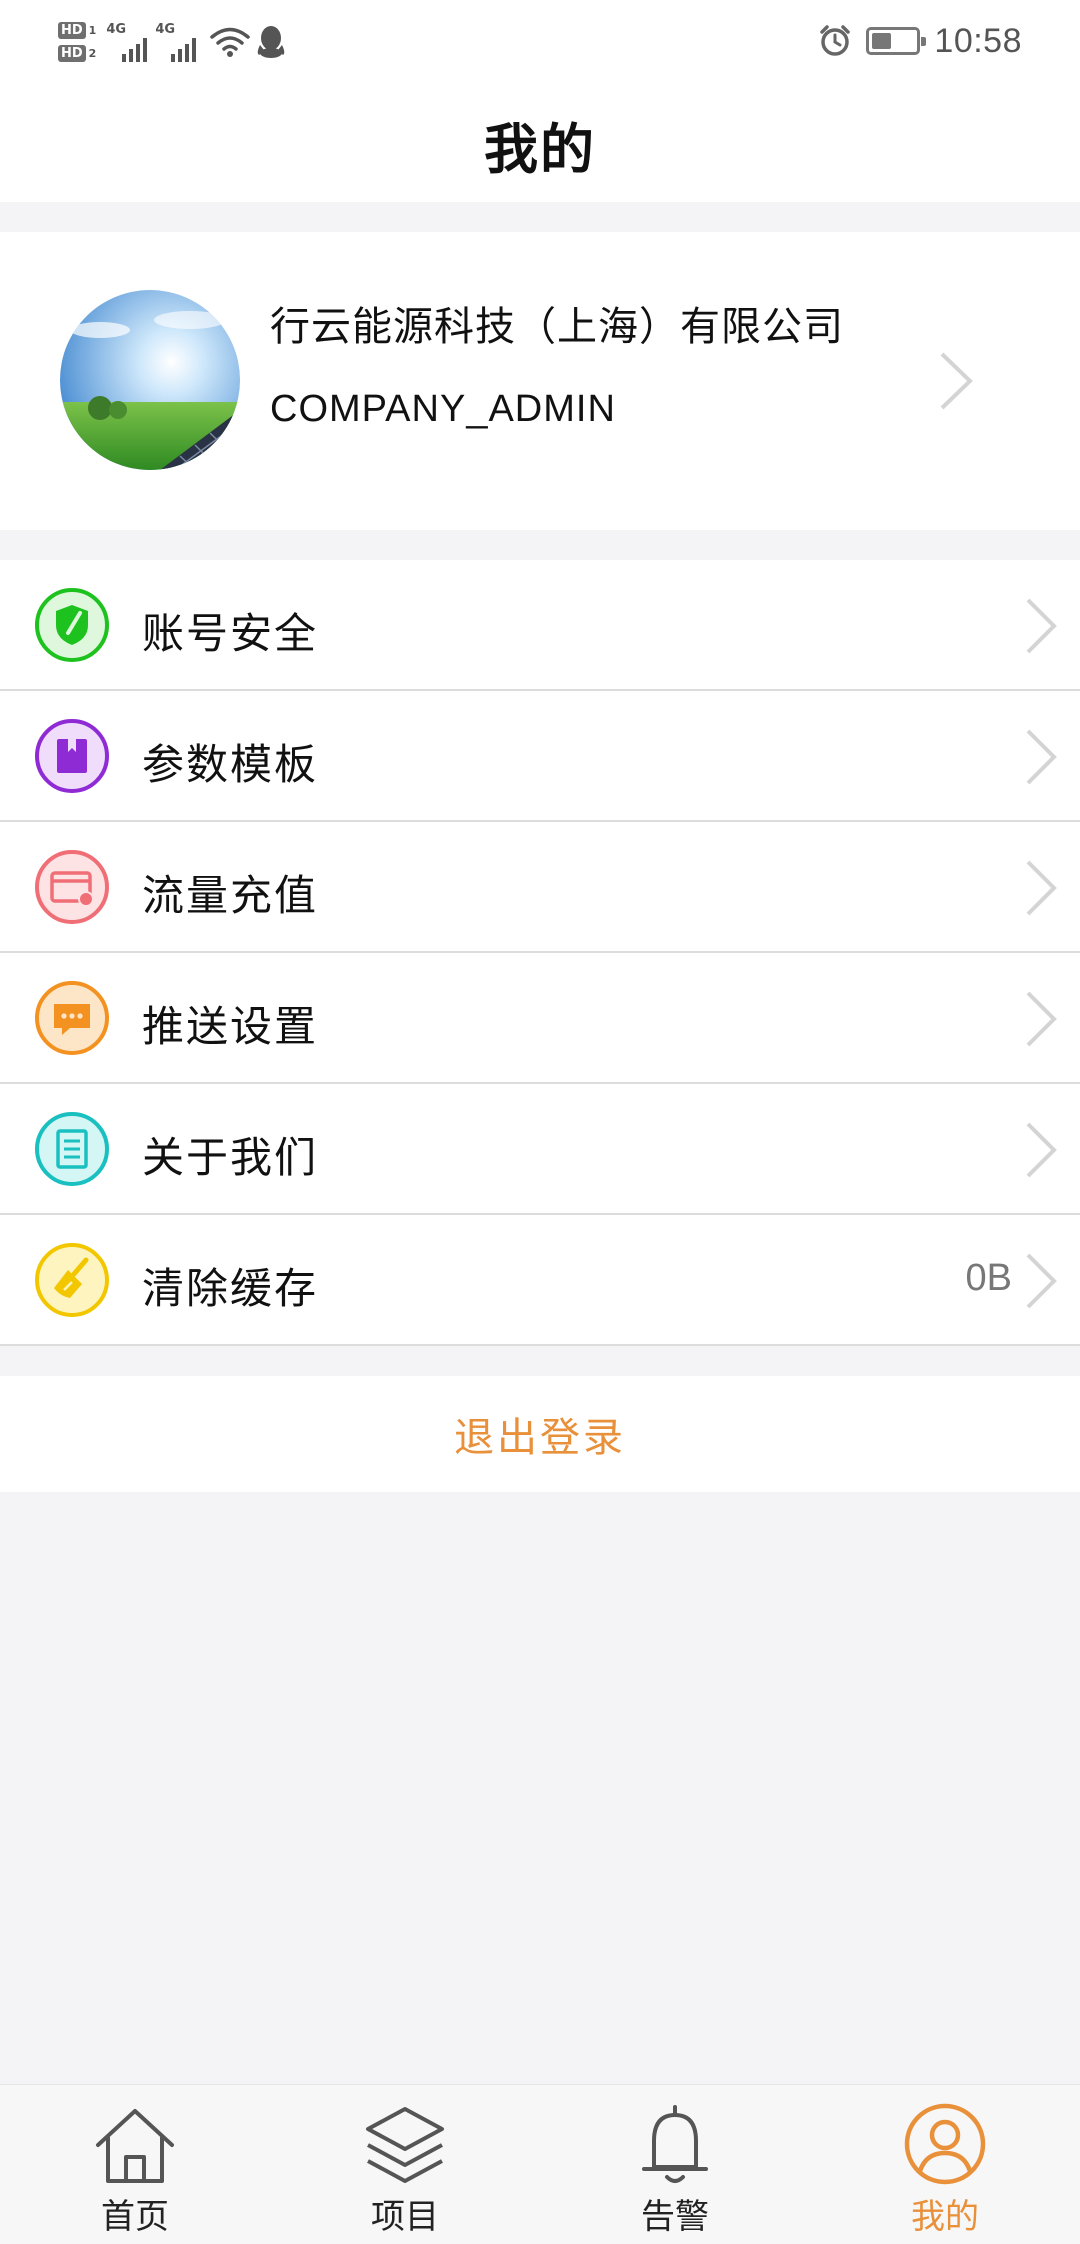  What do you see at coordinates (896, 41) in the screenshot?
I see `battery-icon` at bounding box center [896, 41].